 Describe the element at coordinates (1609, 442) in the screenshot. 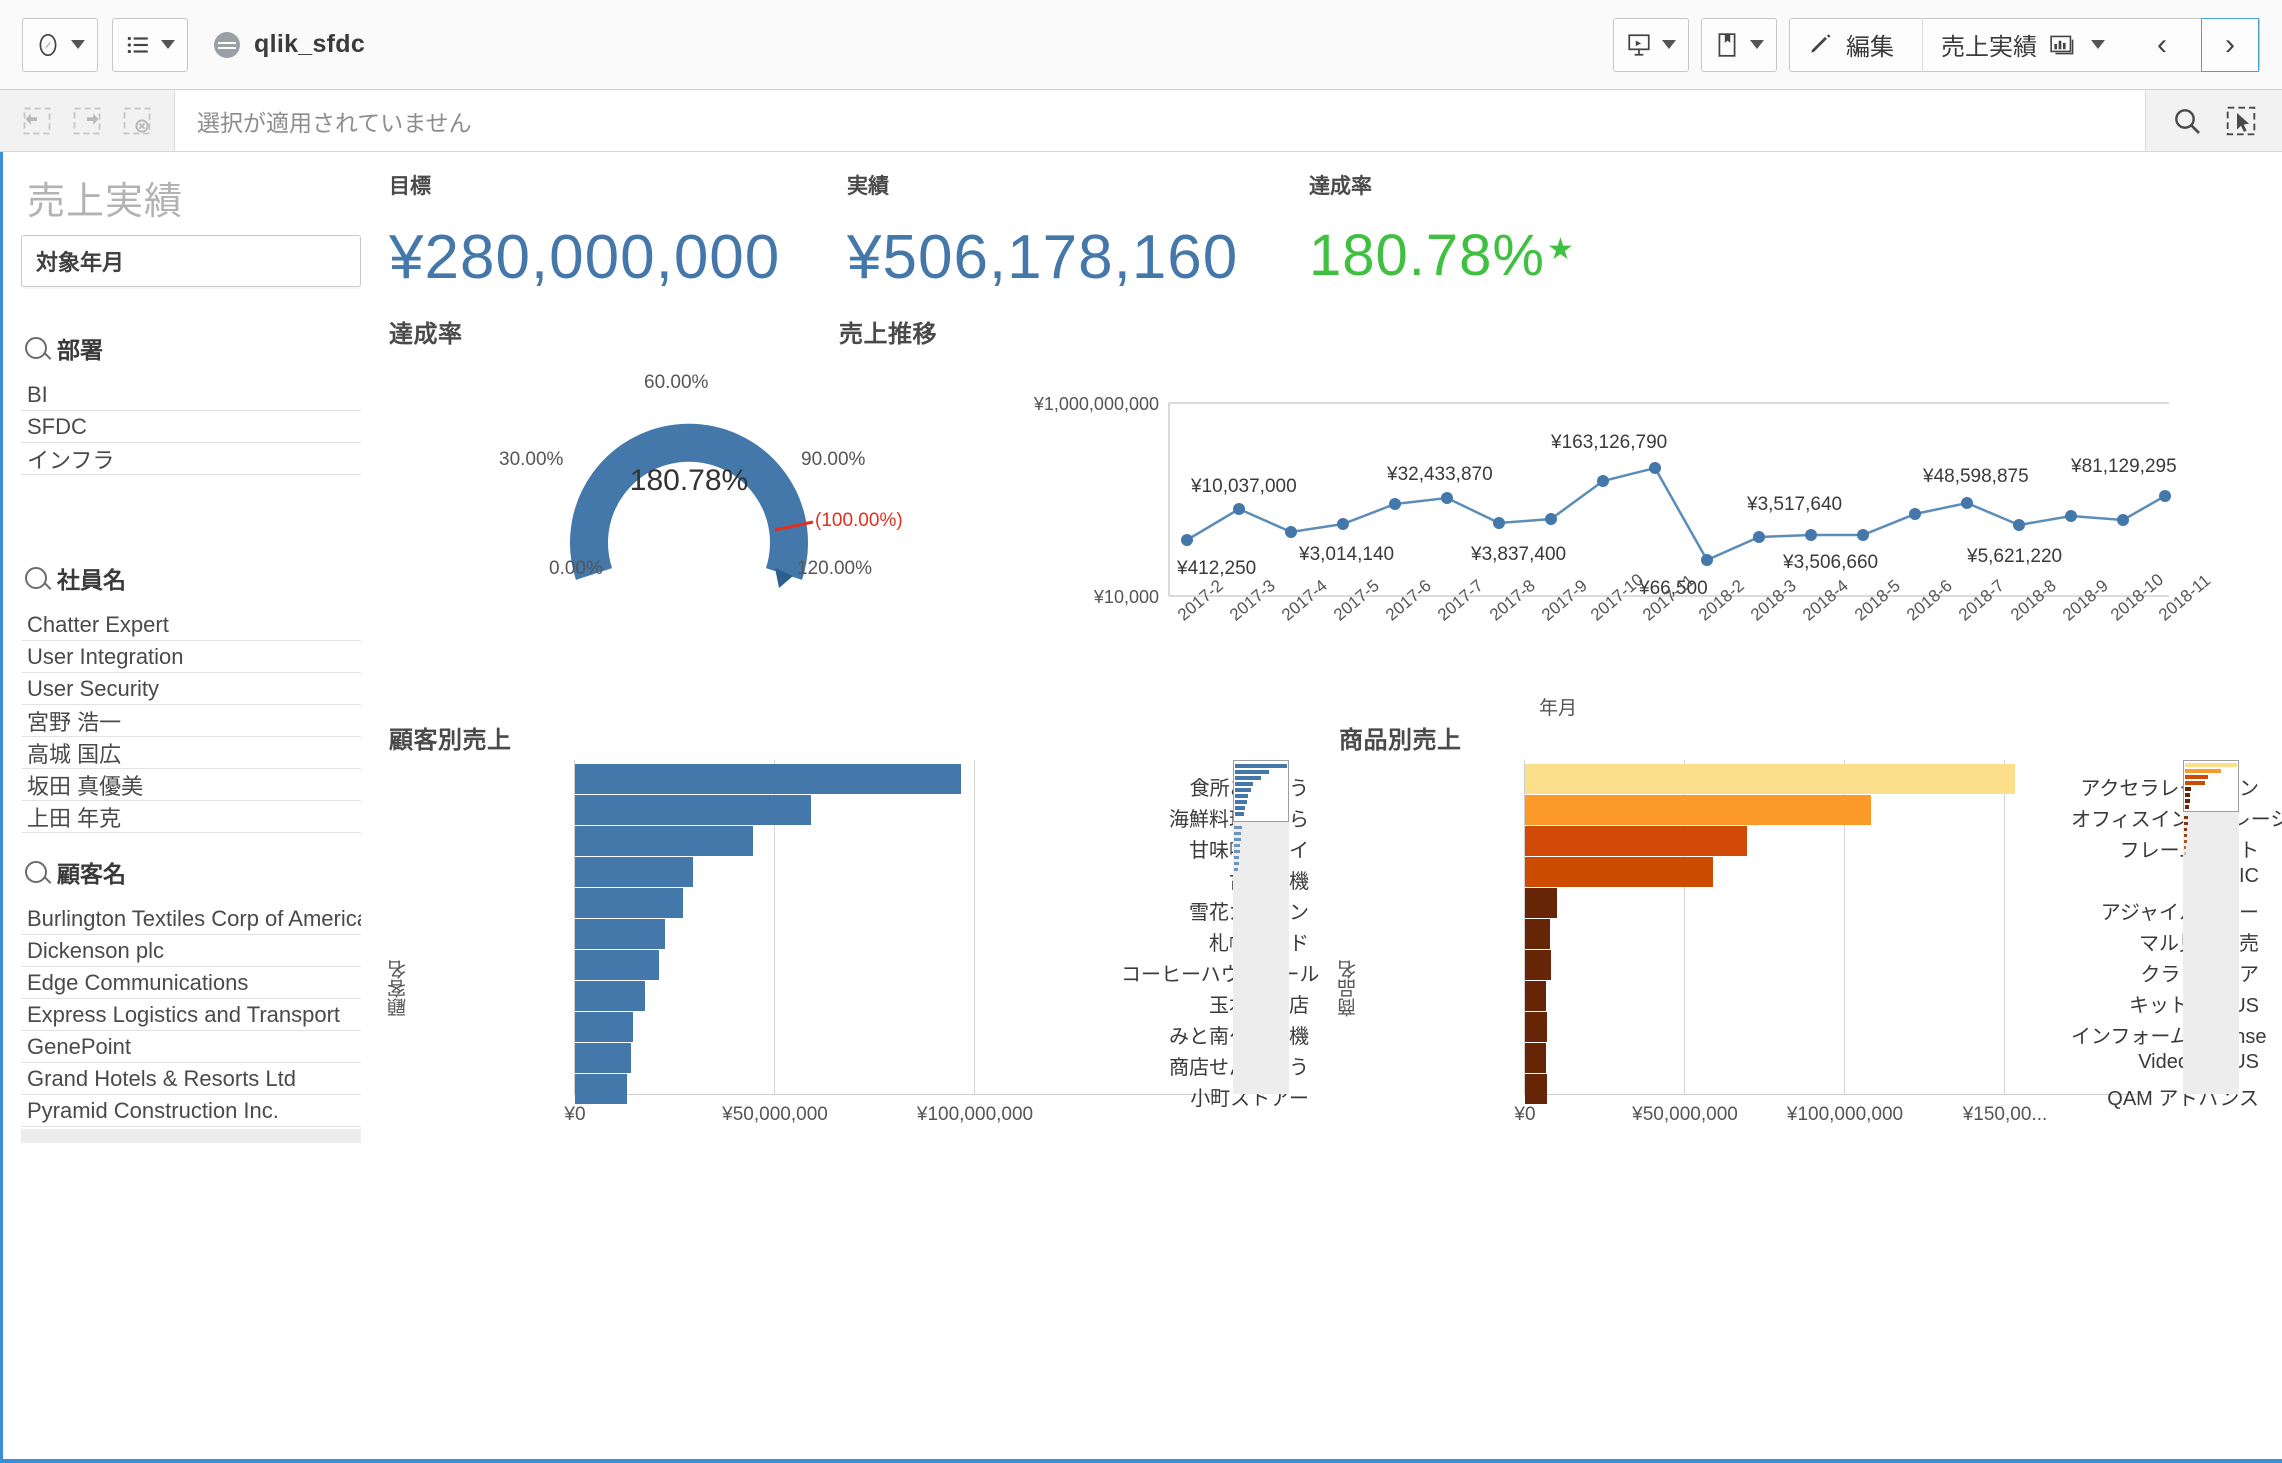

I see `sales-trend-point-label: ¥163,126,790` at that location.